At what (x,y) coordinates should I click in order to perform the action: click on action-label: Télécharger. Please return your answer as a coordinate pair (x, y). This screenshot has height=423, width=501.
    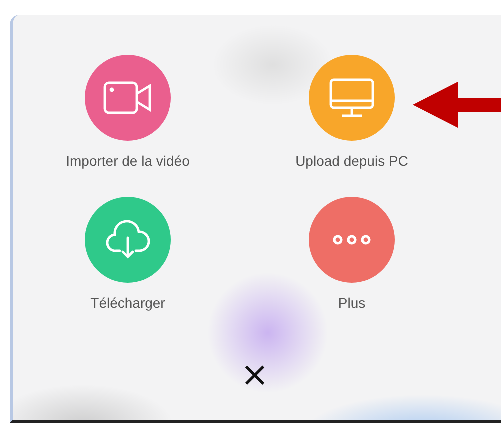
    Looking at the image, I should click on (128, 303).